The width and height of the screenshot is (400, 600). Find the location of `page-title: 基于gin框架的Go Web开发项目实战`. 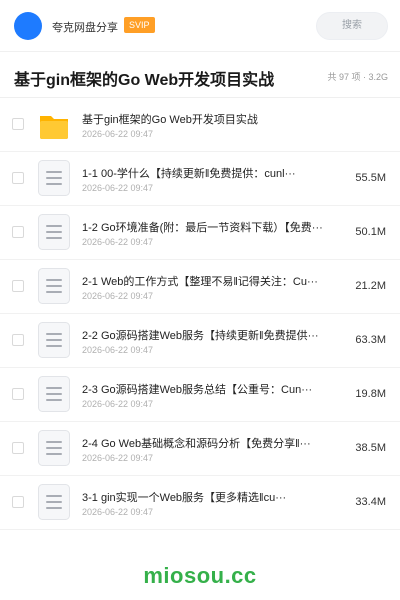

page-title: 基于gin框架的Go Web开发项目实战 is located at coordinates (144, 80).